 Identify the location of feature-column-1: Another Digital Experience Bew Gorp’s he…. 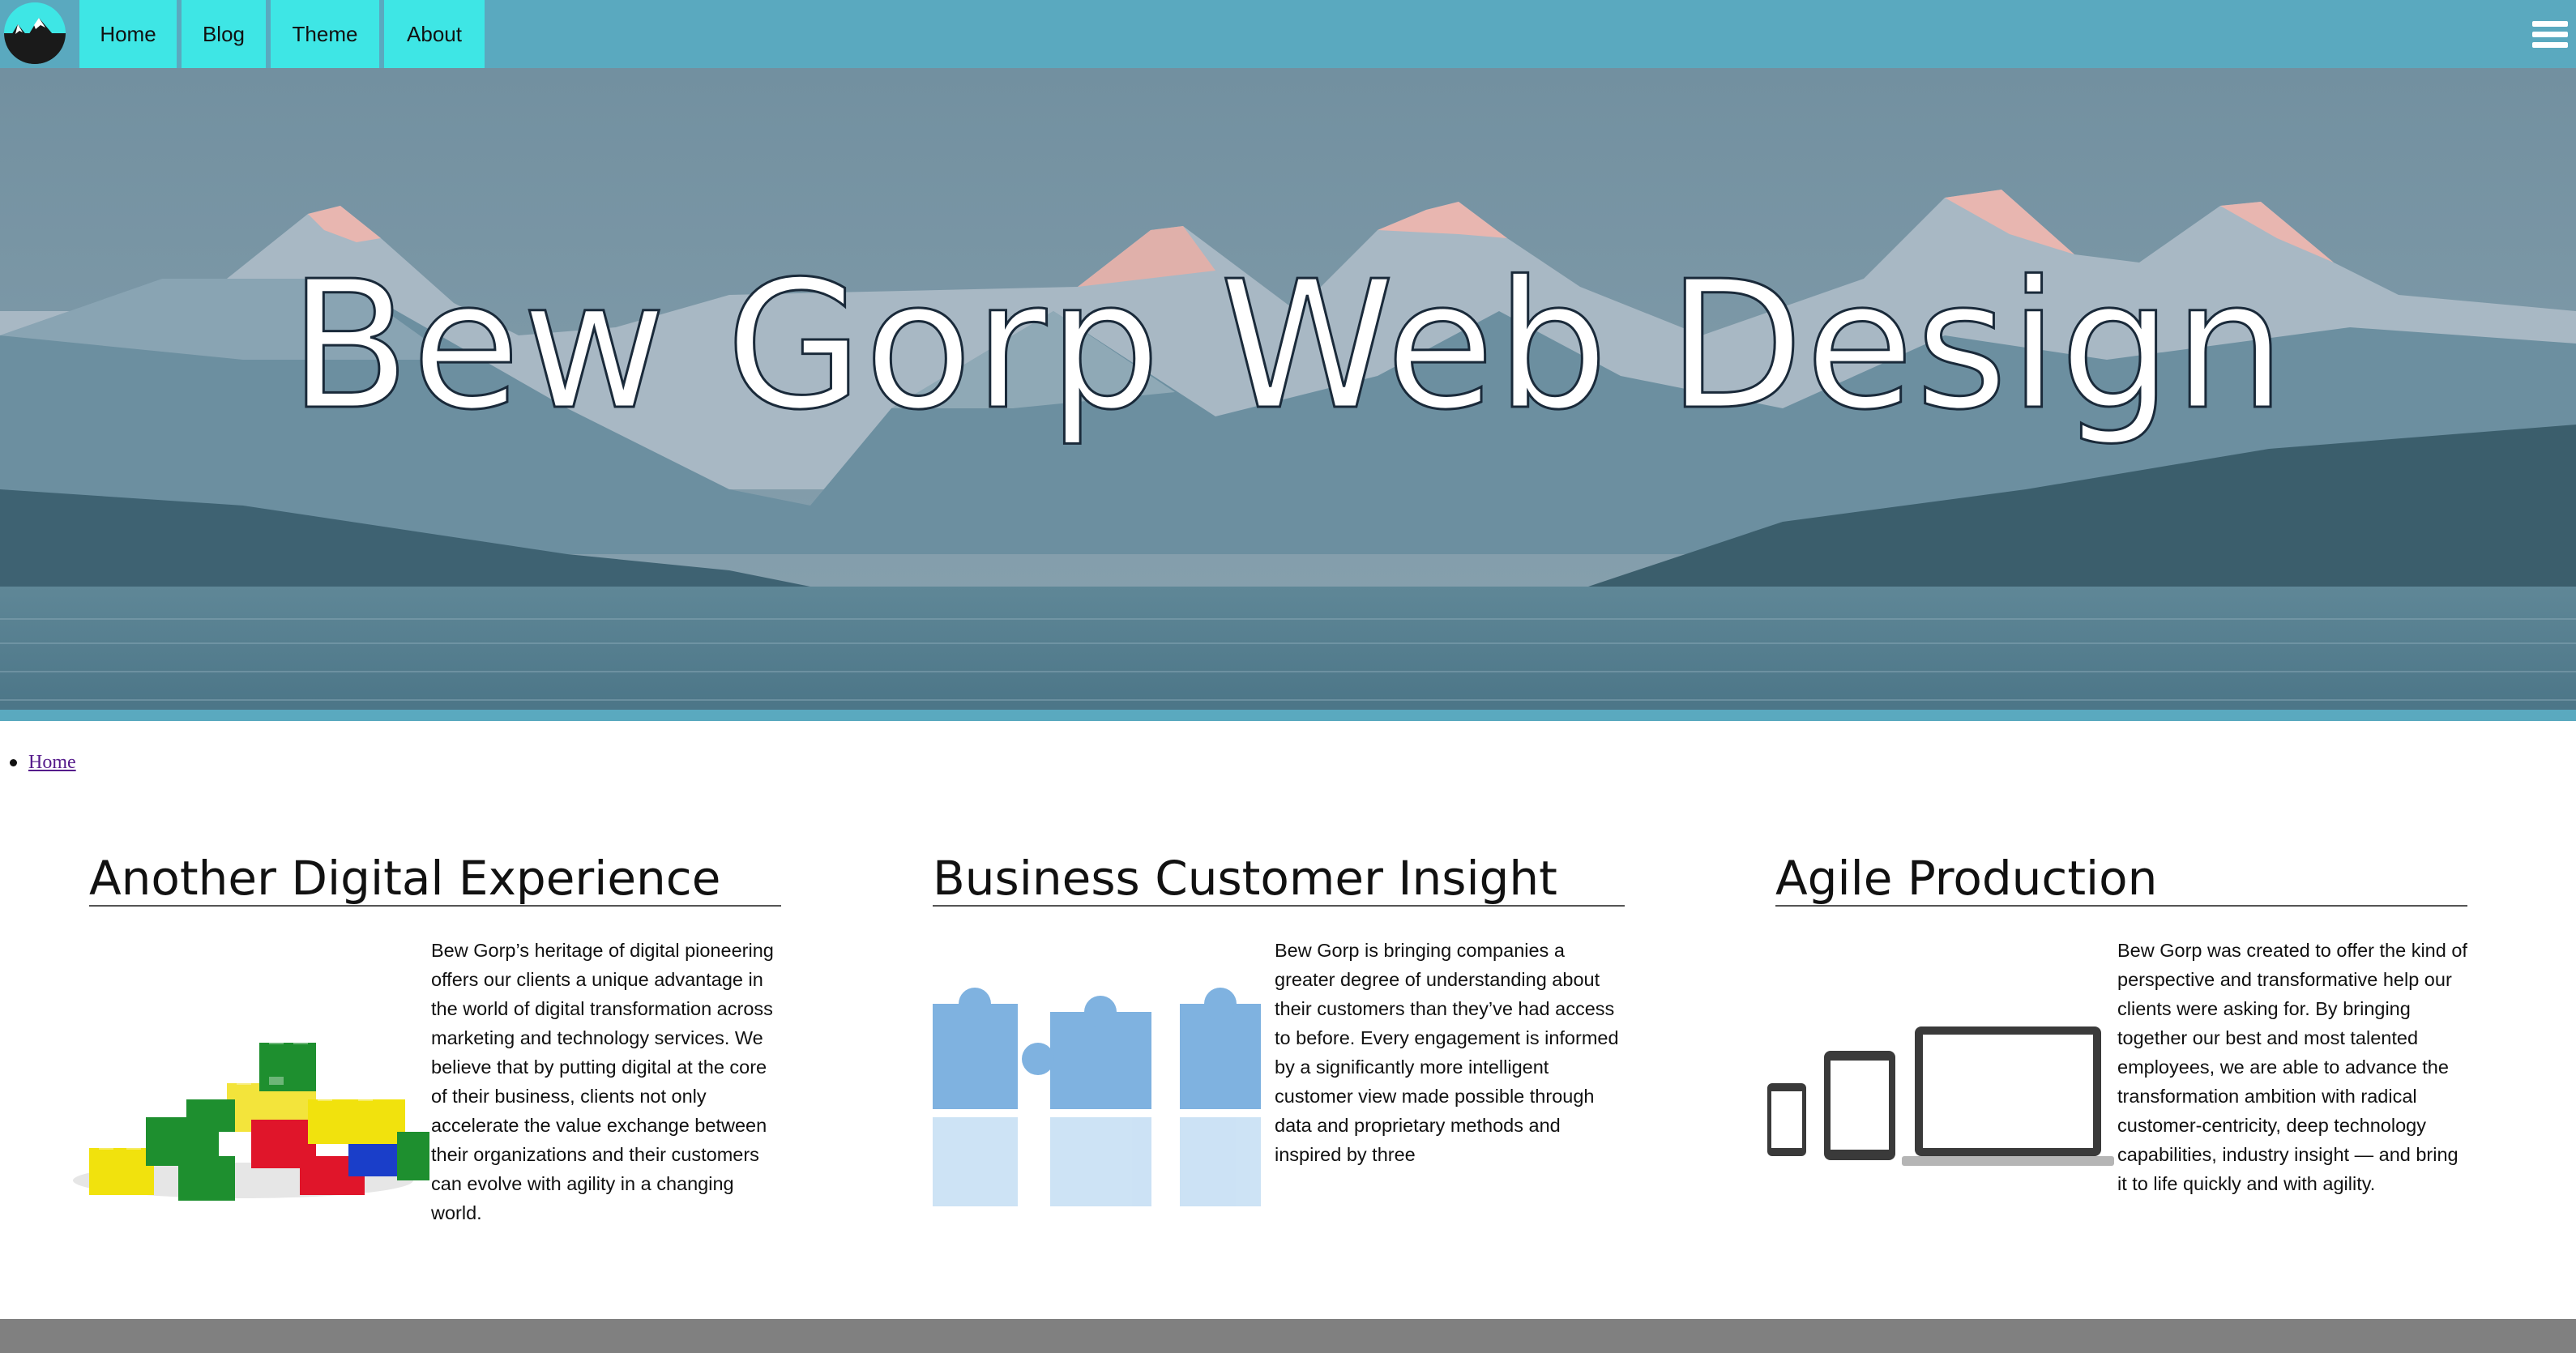
(427, 1035).